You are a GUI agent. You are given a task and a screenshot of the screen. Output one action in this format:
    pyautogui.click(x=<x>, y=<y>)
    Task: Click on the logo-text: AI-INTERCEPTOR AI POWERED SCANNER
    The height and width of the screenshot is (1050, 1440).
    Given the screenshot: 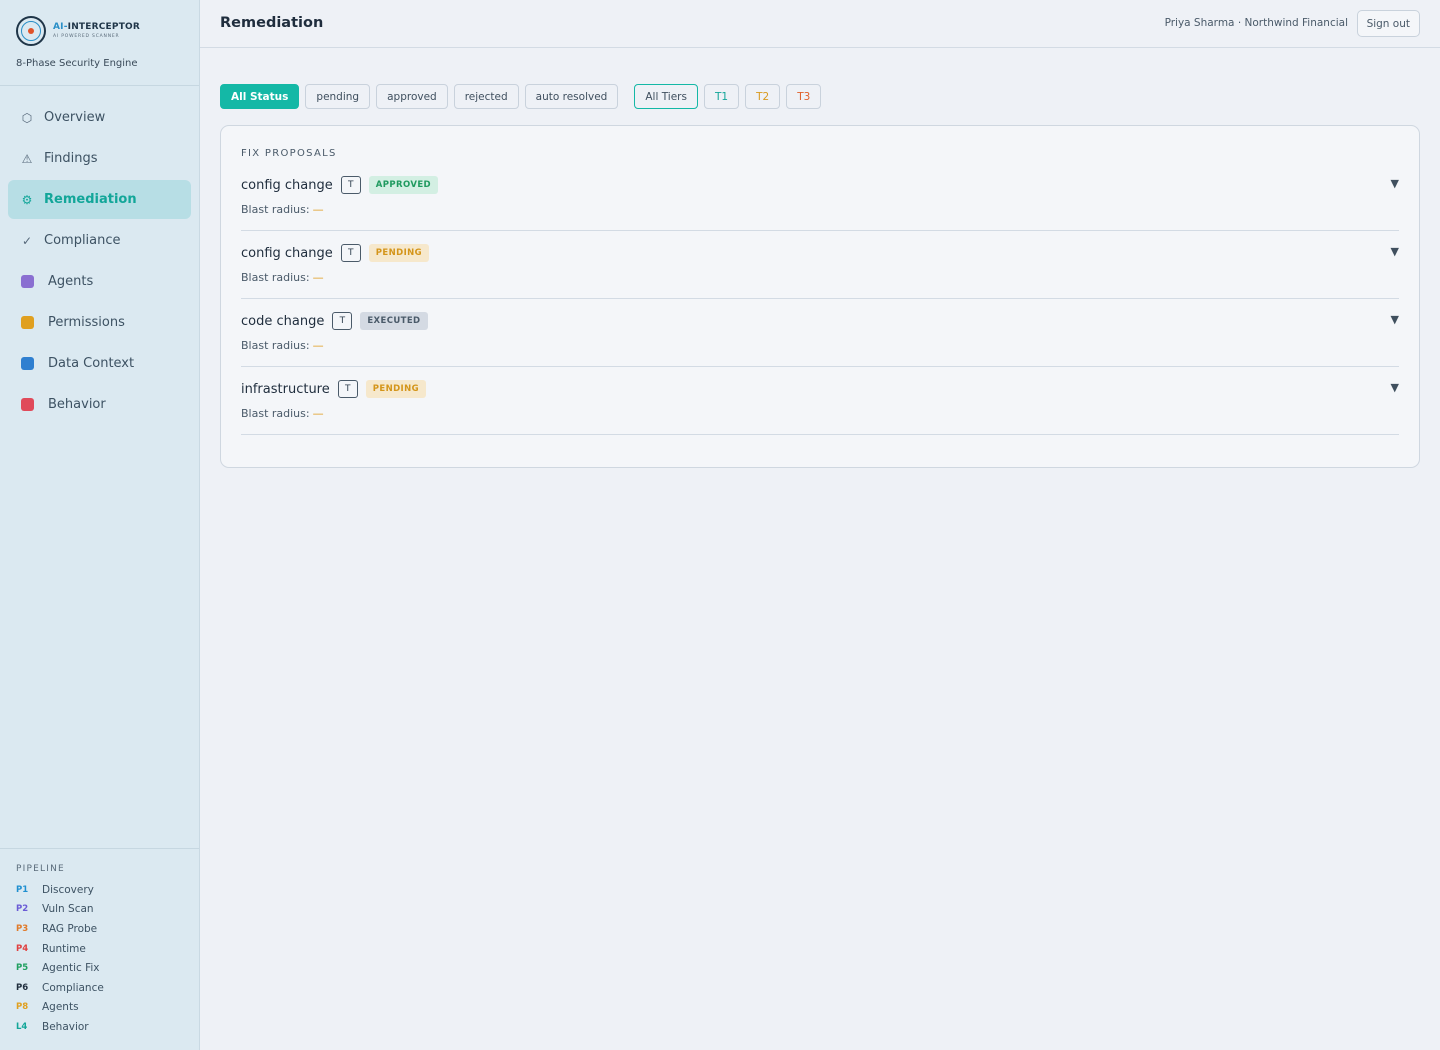 What is the action you would take?
    pyautogui.click(x=97, y=30)
    